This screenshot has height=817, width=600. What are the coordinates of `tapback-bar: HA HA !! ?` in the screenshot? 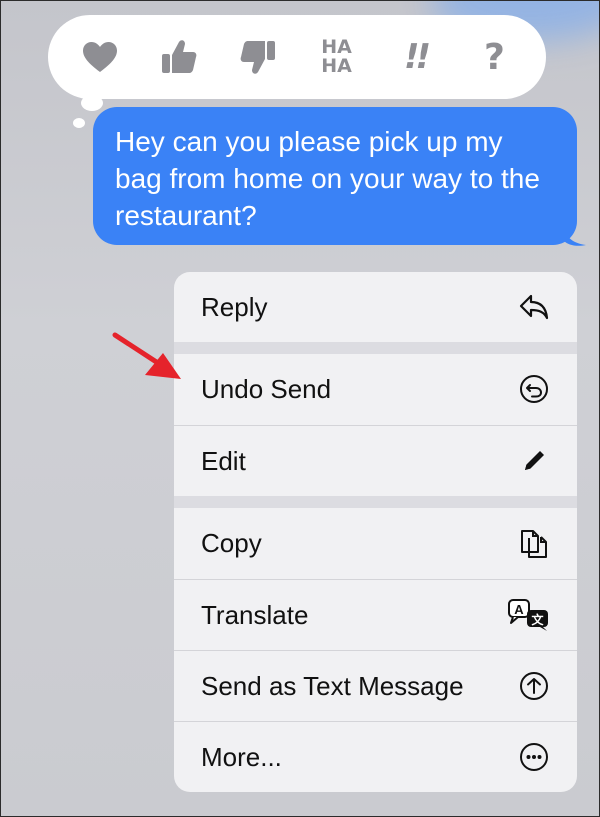 It's located at (297, 57).